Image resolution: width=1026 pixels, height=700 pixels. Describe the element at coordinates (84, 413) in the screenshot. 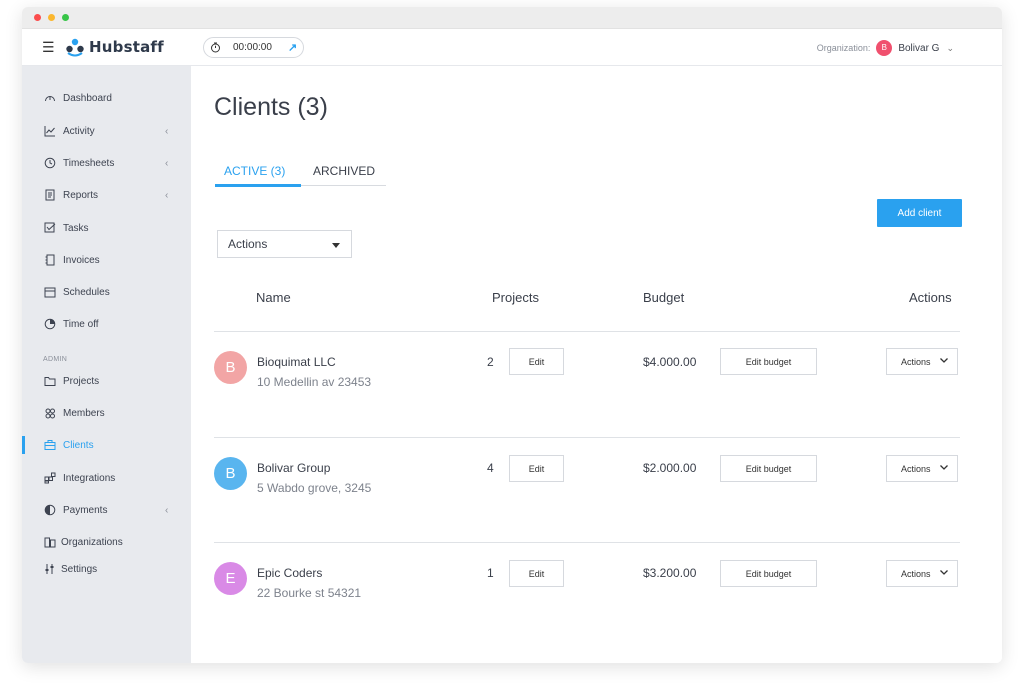

I see `sidebar-item-label: Members` at that location.